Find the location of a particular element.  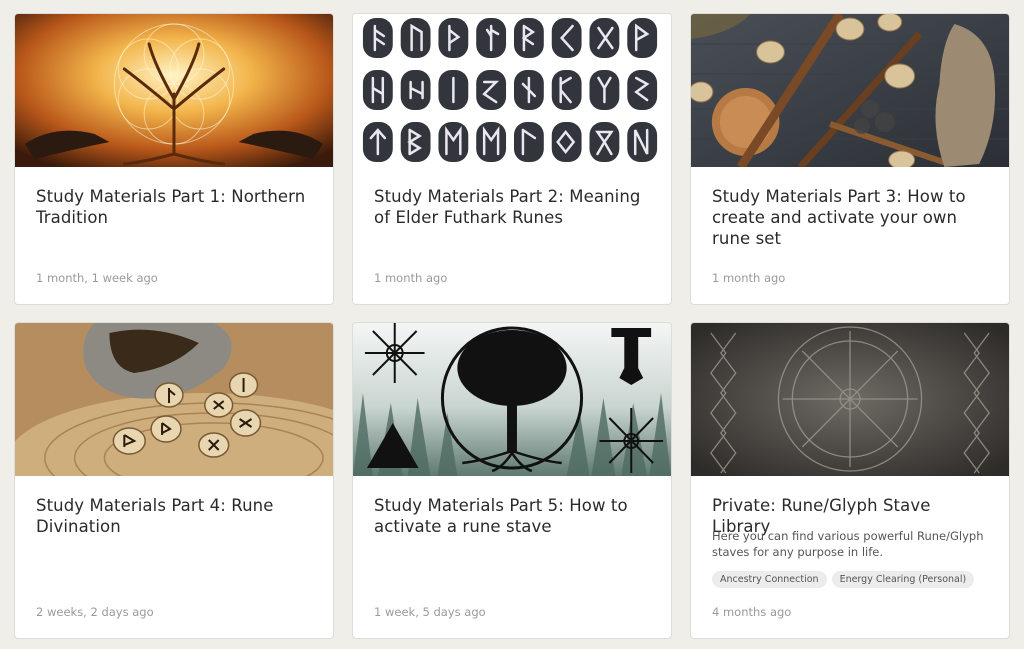

card-title: Study Materials Part 4: Rune Divination is located at coordinates (175, 516).